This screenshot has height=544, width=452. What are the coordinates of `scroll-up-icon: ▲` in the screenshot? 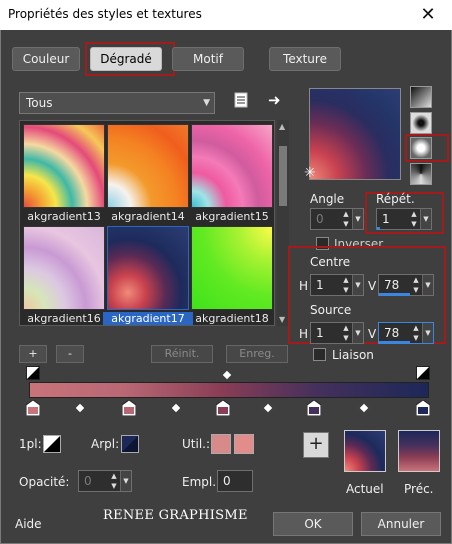 It's located at (282, 126).